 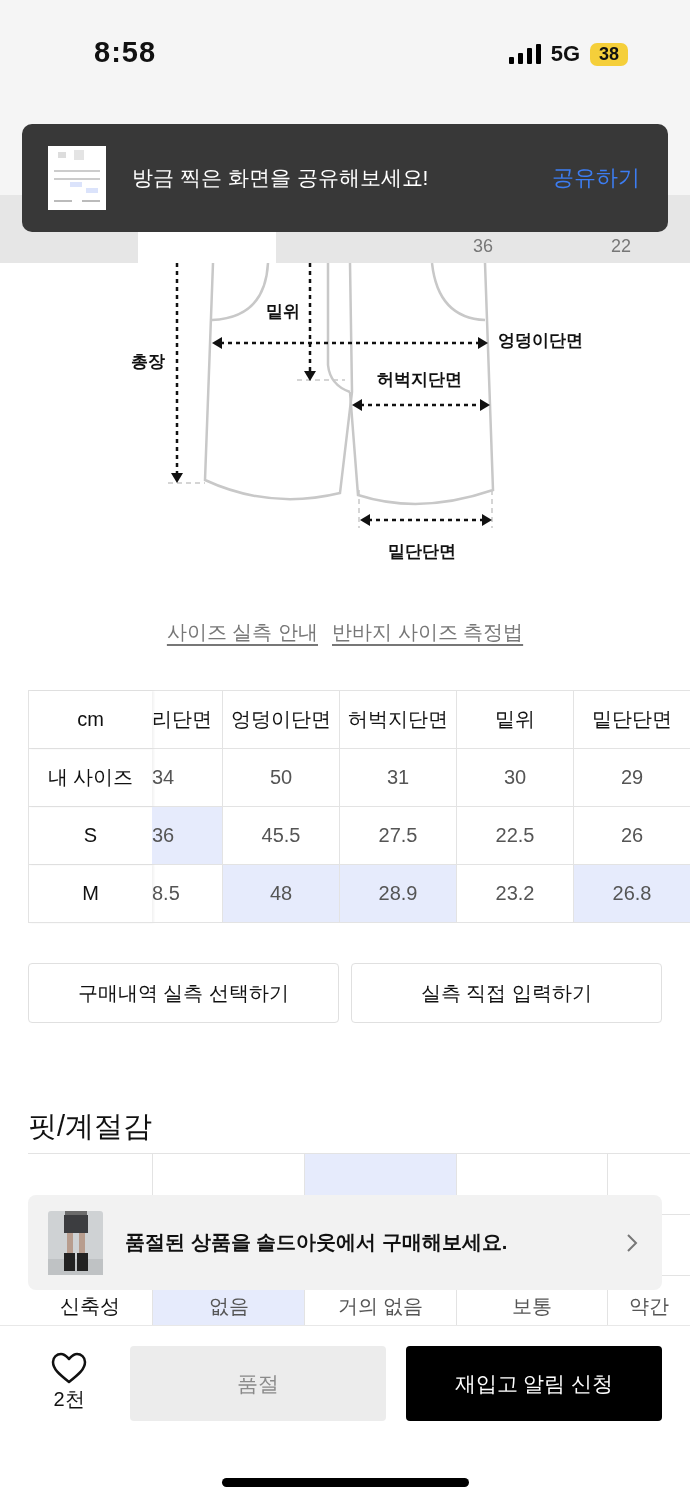 What do you see at coordinates (242, 632) in the screenshot?
I see `guide-link: 사이즈 실측 안내` at bounding box center [242, 632].